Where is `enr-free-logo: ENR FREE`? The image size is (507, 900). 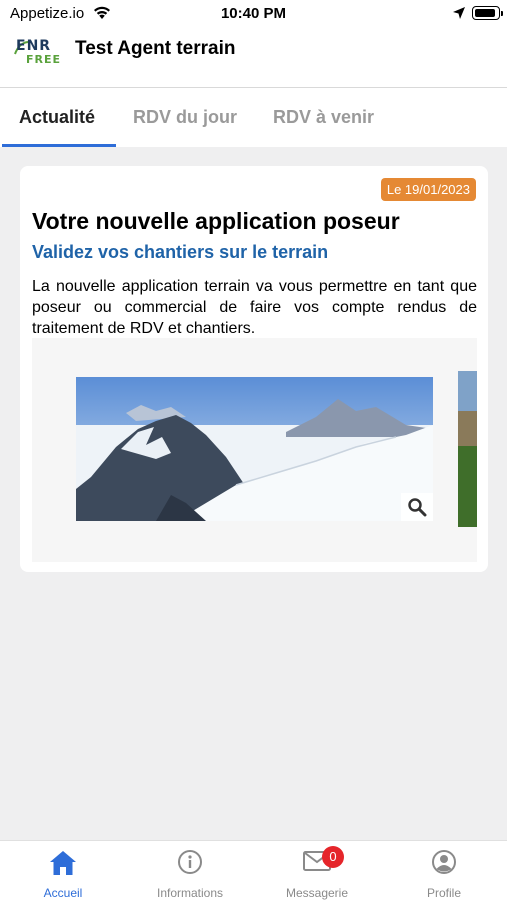 enr-free-logo: ENR FREE is located at coordinates (37, 56).